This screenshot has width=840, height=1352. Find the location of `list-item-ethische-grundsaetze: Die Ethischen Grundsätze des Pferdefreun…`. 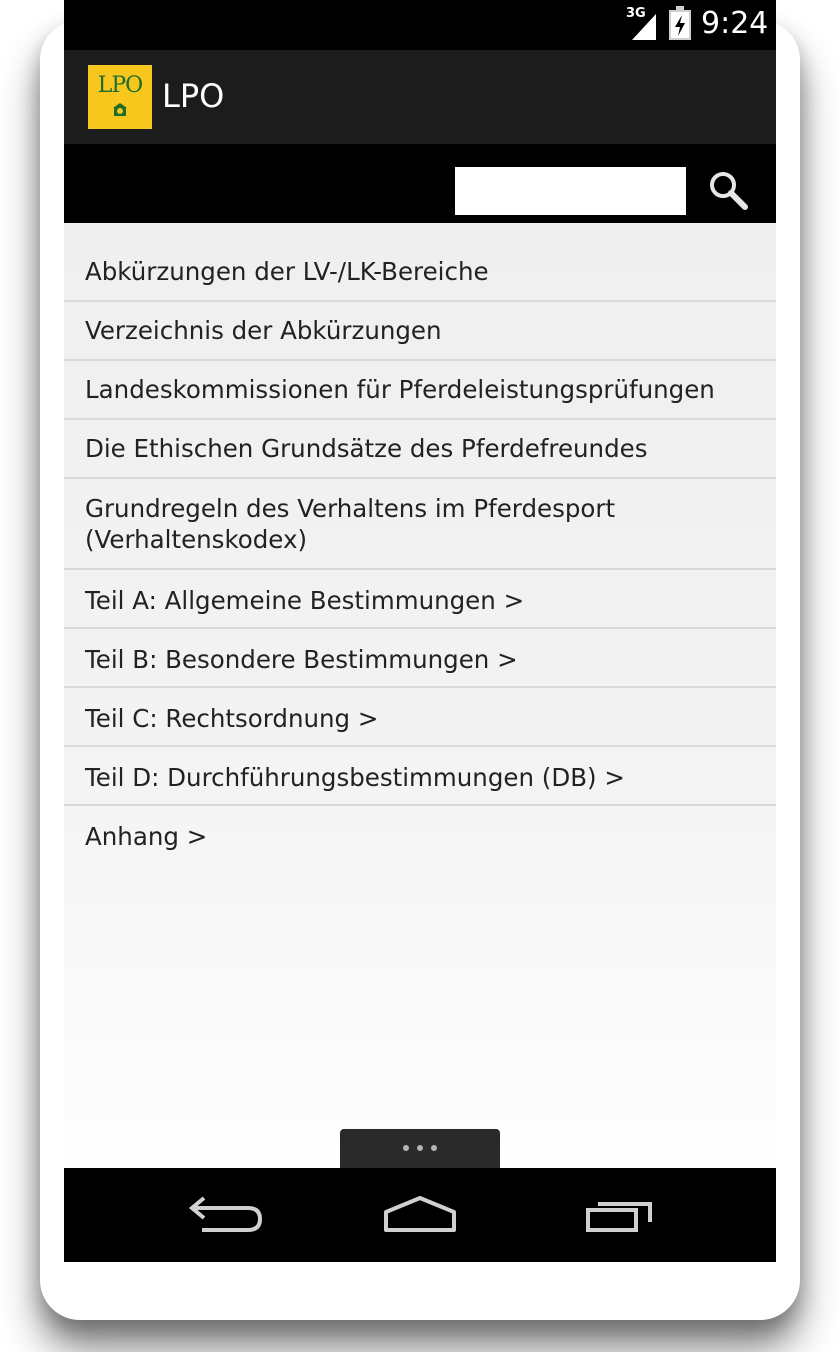

list-item-ethische-grundsaetze: Die Ethischen Grundsätze des Pferdefreun… is located at coordinates (420, 448).